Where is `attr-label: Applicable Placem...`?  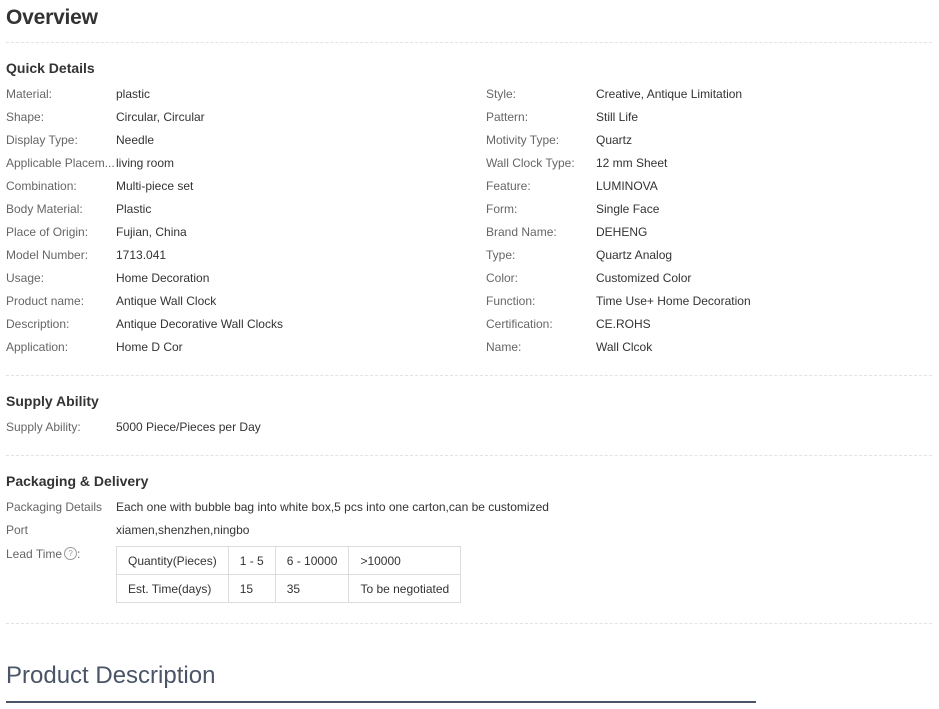 attr-label: Applicable Placem... is located at coordinates (60, 163).